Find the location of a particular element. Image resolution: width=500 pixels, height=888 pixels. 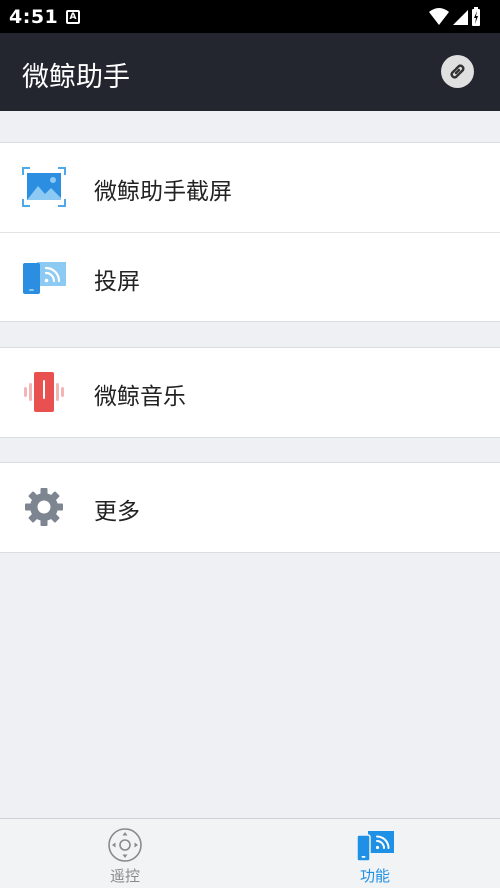

menu-label-more: 更多 is located at coordinates (117, 512).